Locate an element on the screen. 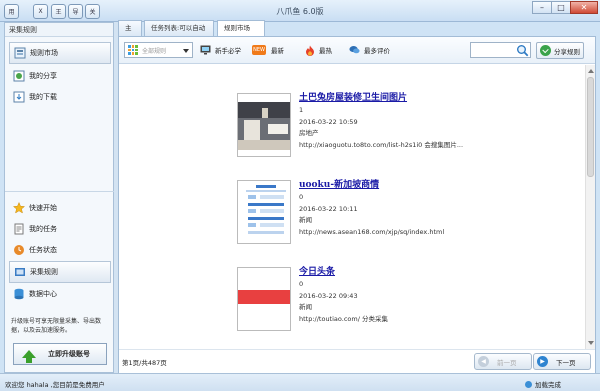 The height and width of the screenshot is (391, 600). sidebar-item-label: 快速开始 is located at coordinates (43, 208).